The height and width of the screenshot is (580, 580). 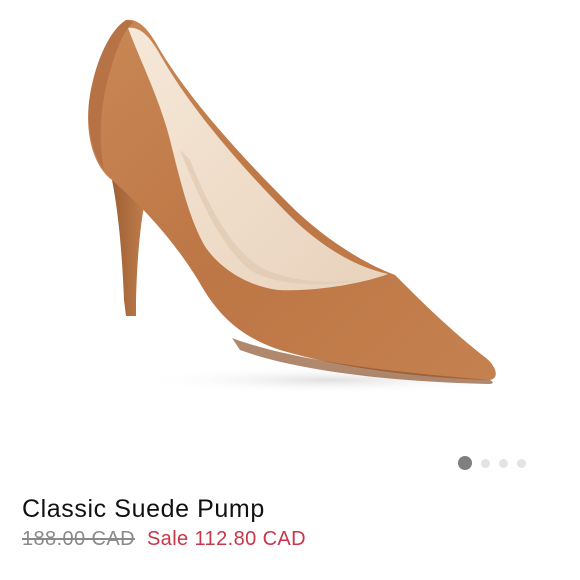 I want to click on product-title: Classic Suede Pump, so click(x=143, y=509).